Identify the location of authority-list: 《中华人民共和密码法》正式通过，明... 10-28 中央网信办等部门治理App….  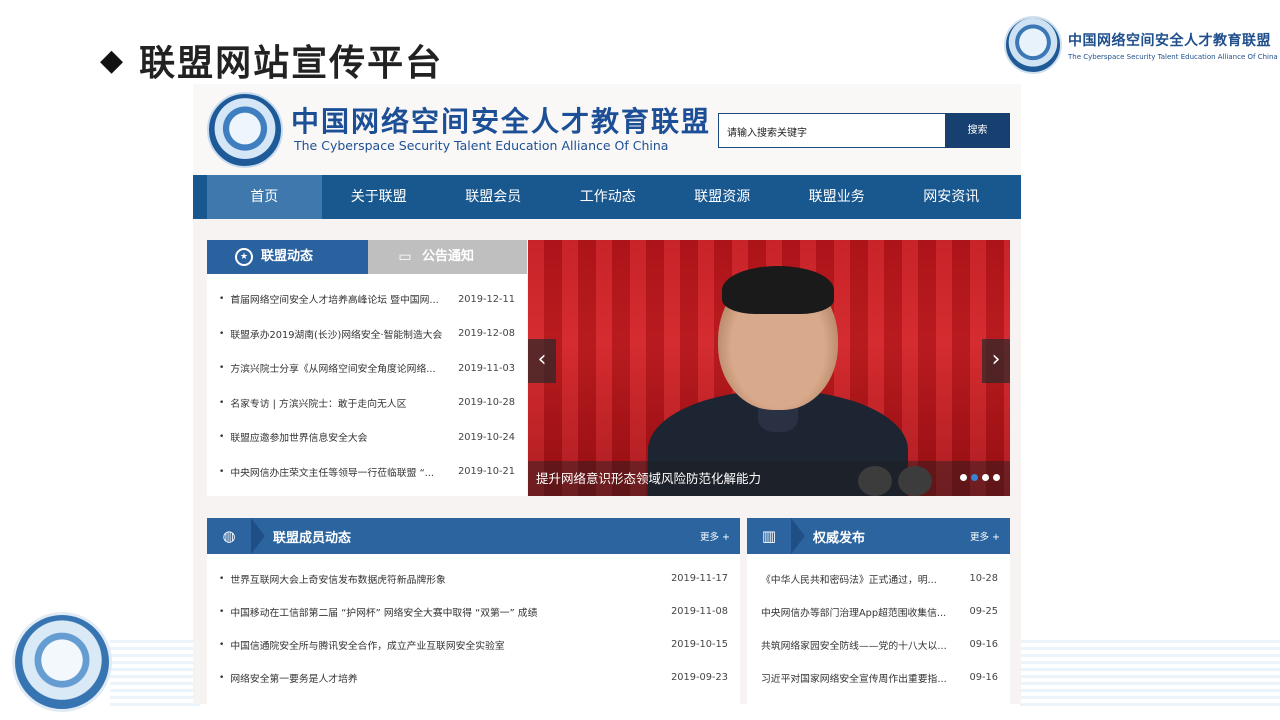
(878, 624).